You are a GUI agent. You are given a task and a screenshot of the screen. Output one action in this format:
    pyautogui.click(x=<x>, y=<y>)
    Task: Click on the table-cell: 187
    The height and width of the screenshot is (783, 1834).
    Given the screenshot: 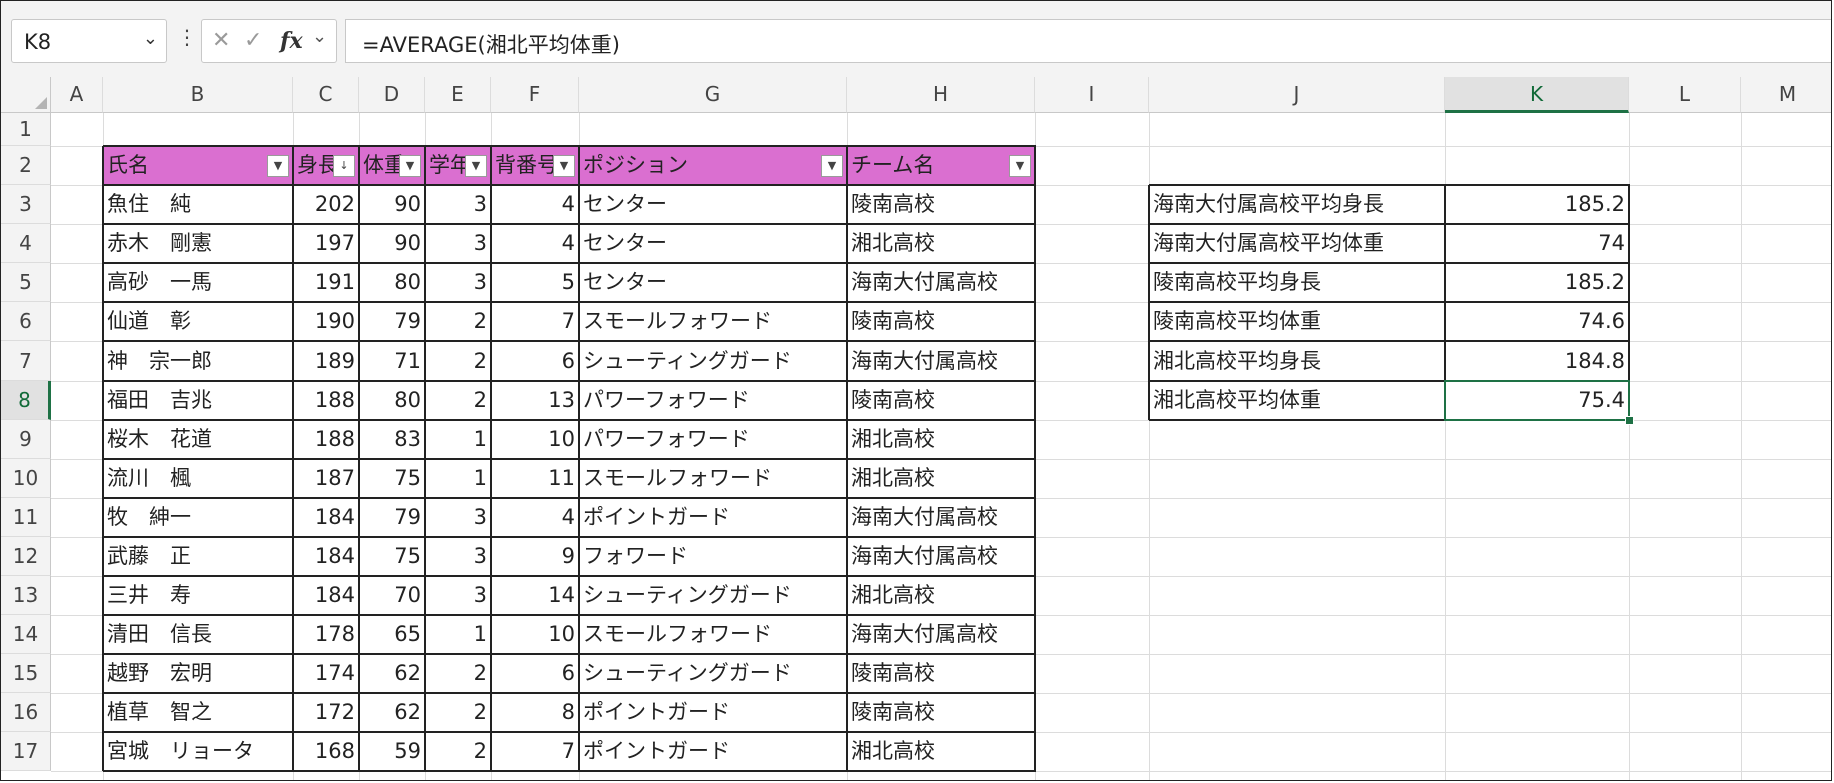 What is the action you would take?
    pyautogui.click(x=326, y=478)
    